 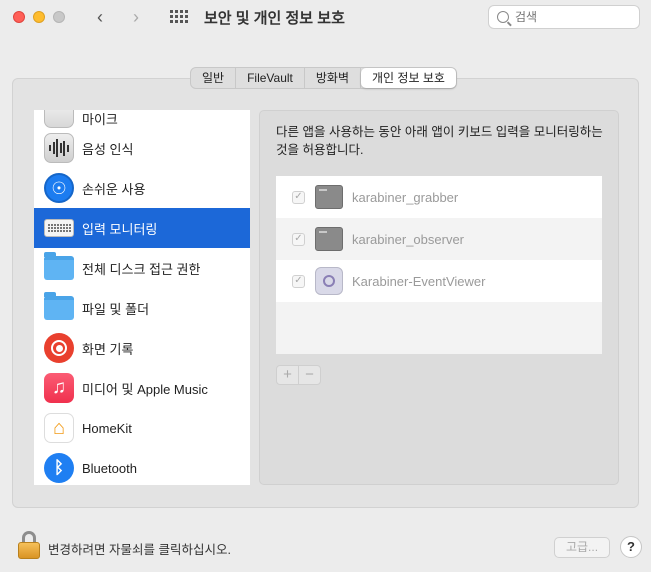 What do you see at coordinates (142, 428) in the screenshot?
I see `sidebar-item-homekit: ⌂ HomeKit` at bounding box center [142, 428].